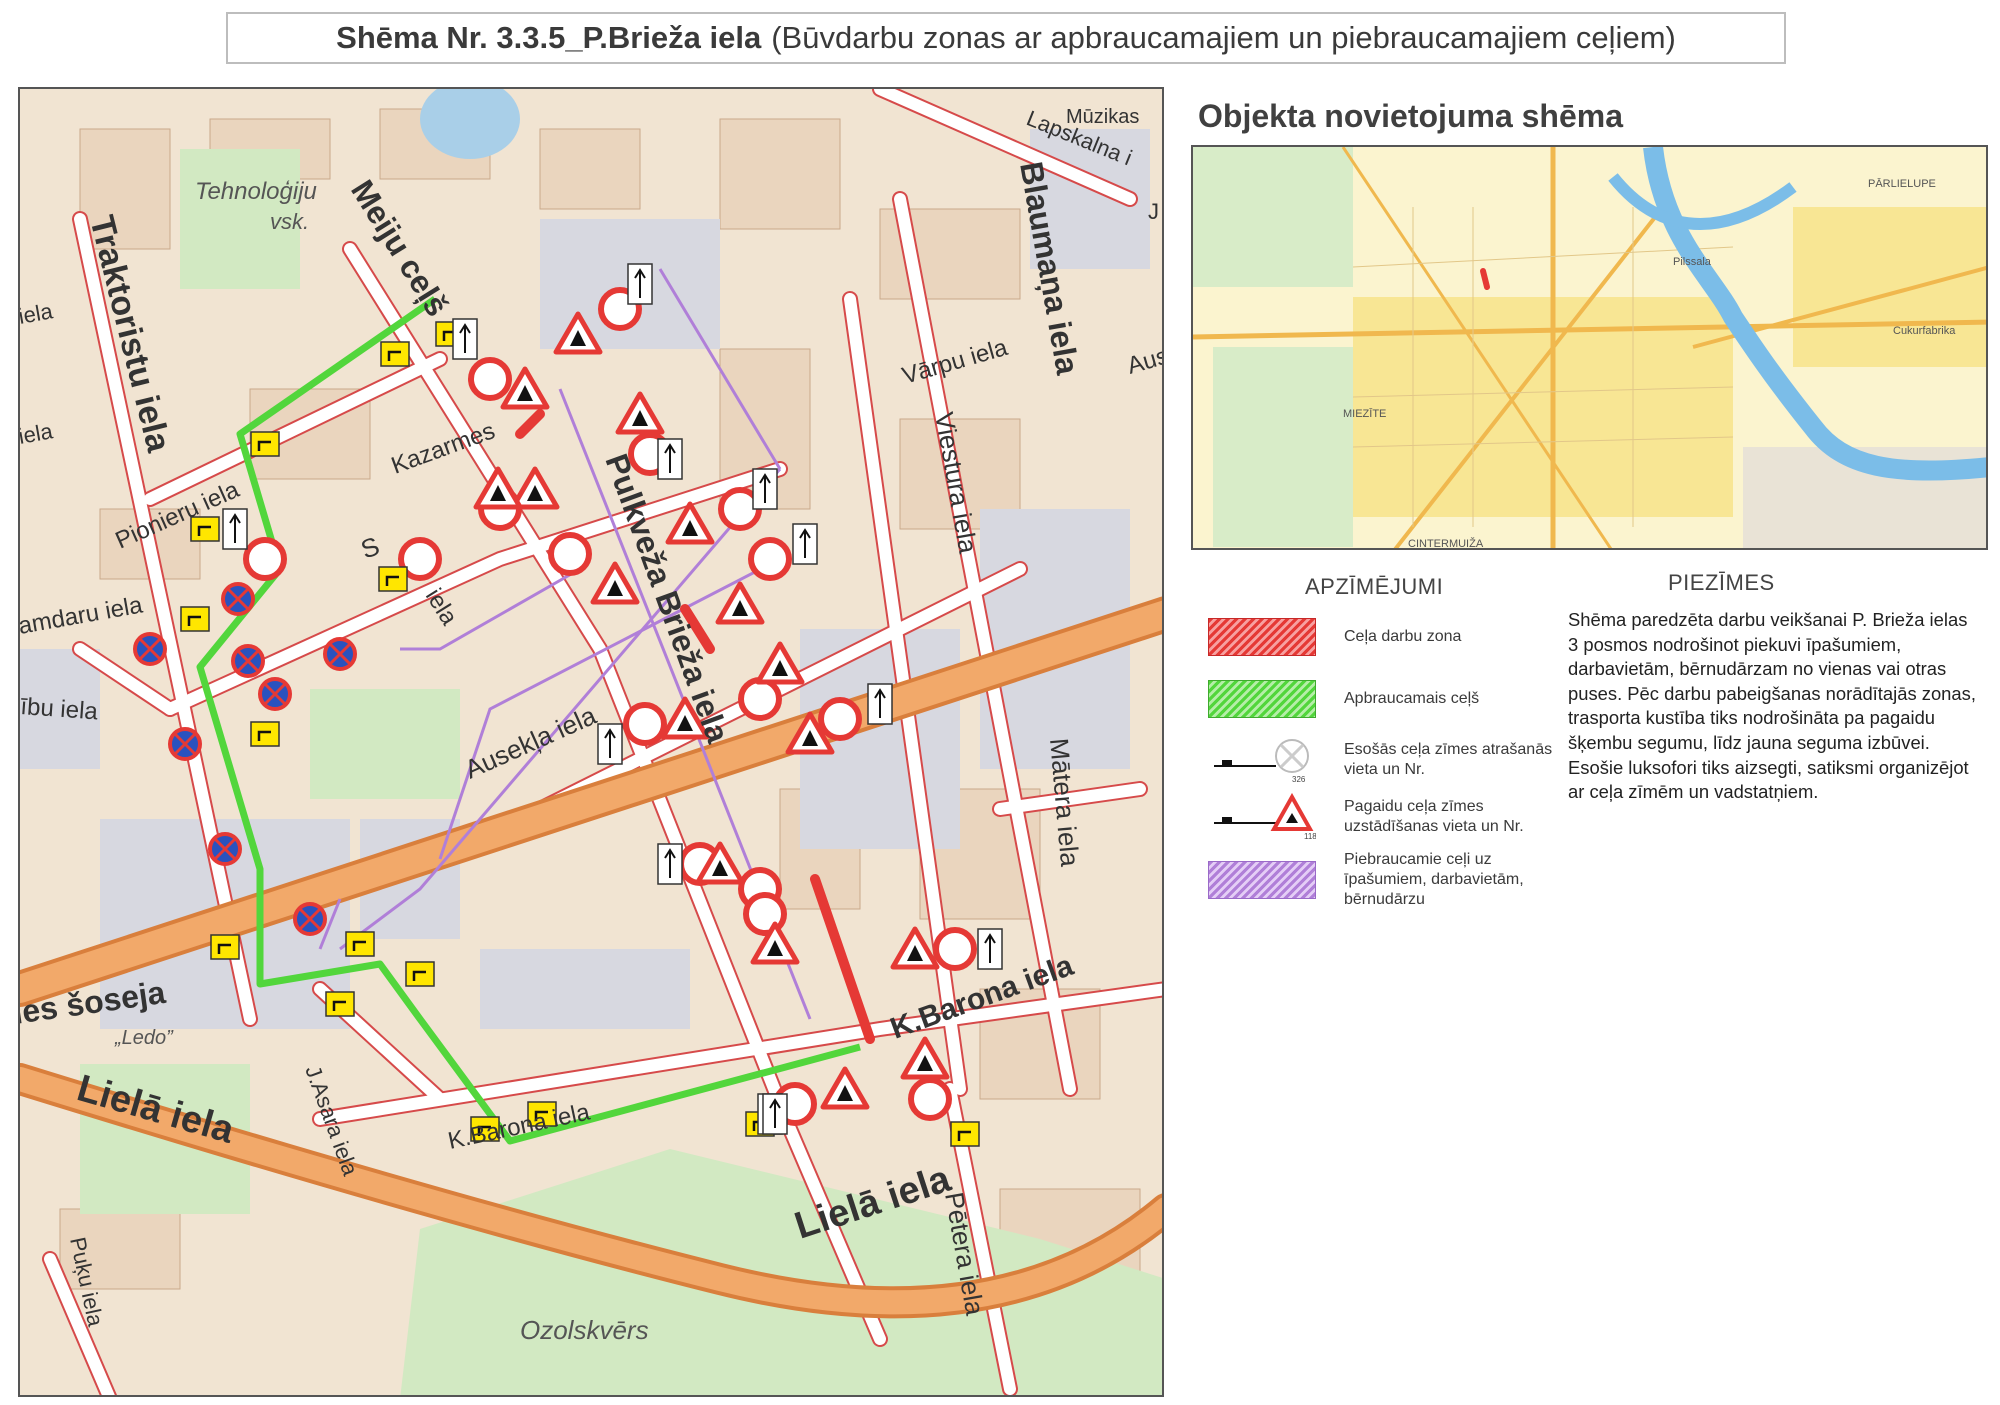 The height and width of the screenshot is (1405, 2000). What do you see at coordinates (584, 1330) in the screenshot?
I see `place-ozolskvers: Ozolskvērs` at bounding box center [584, 1330].